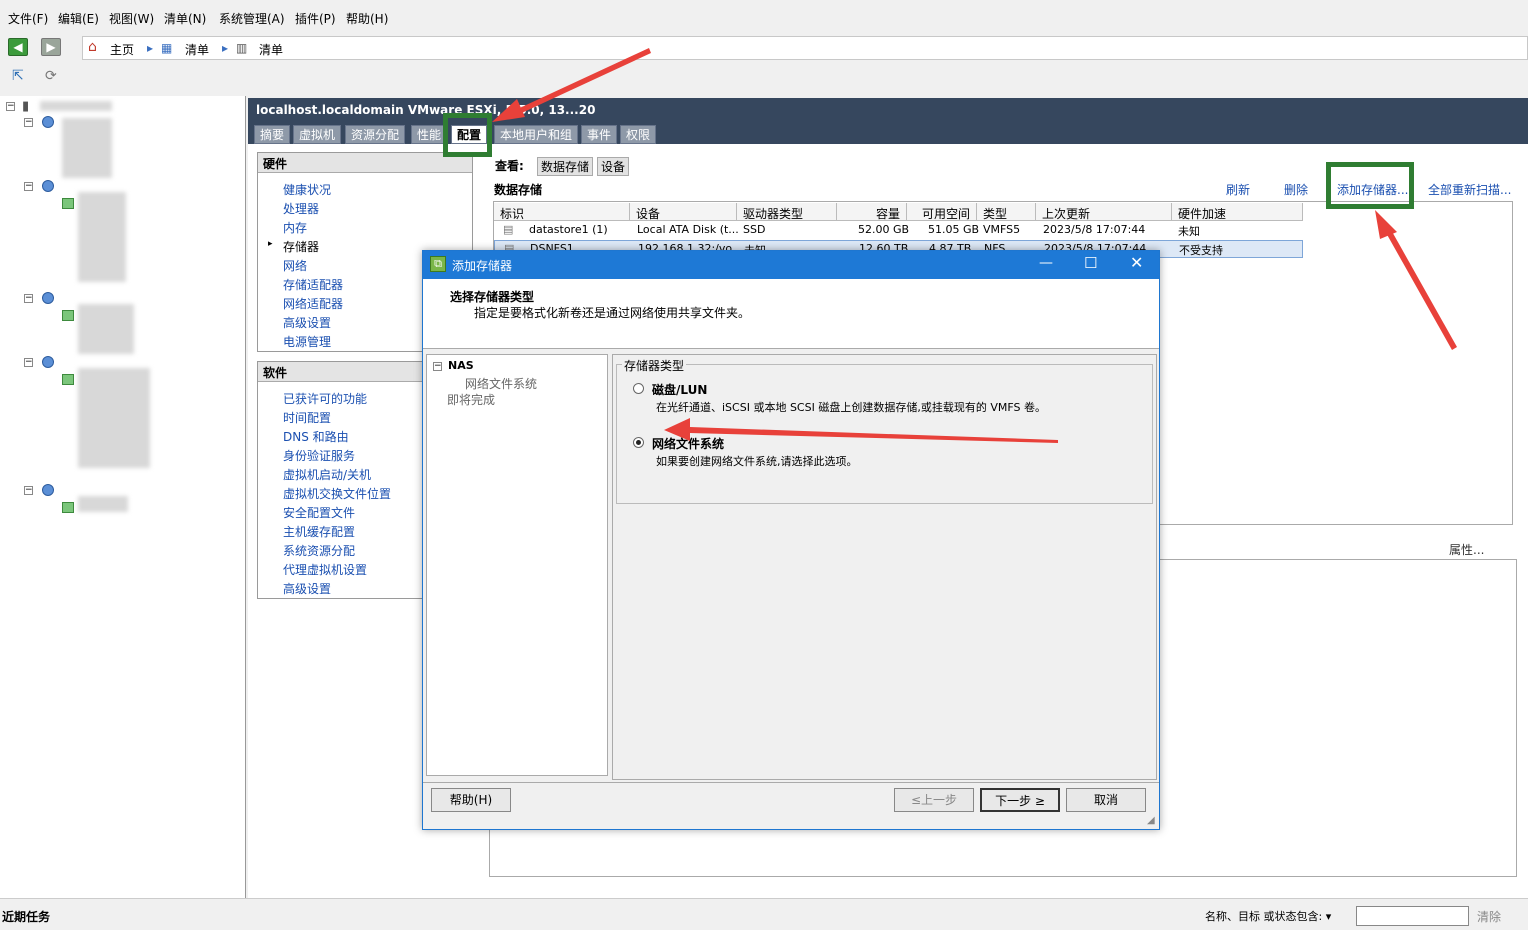 The height and width of the screenshot is (930, 1528). I want to click on arrow-to-config-tab-icon, so click(581, 82).